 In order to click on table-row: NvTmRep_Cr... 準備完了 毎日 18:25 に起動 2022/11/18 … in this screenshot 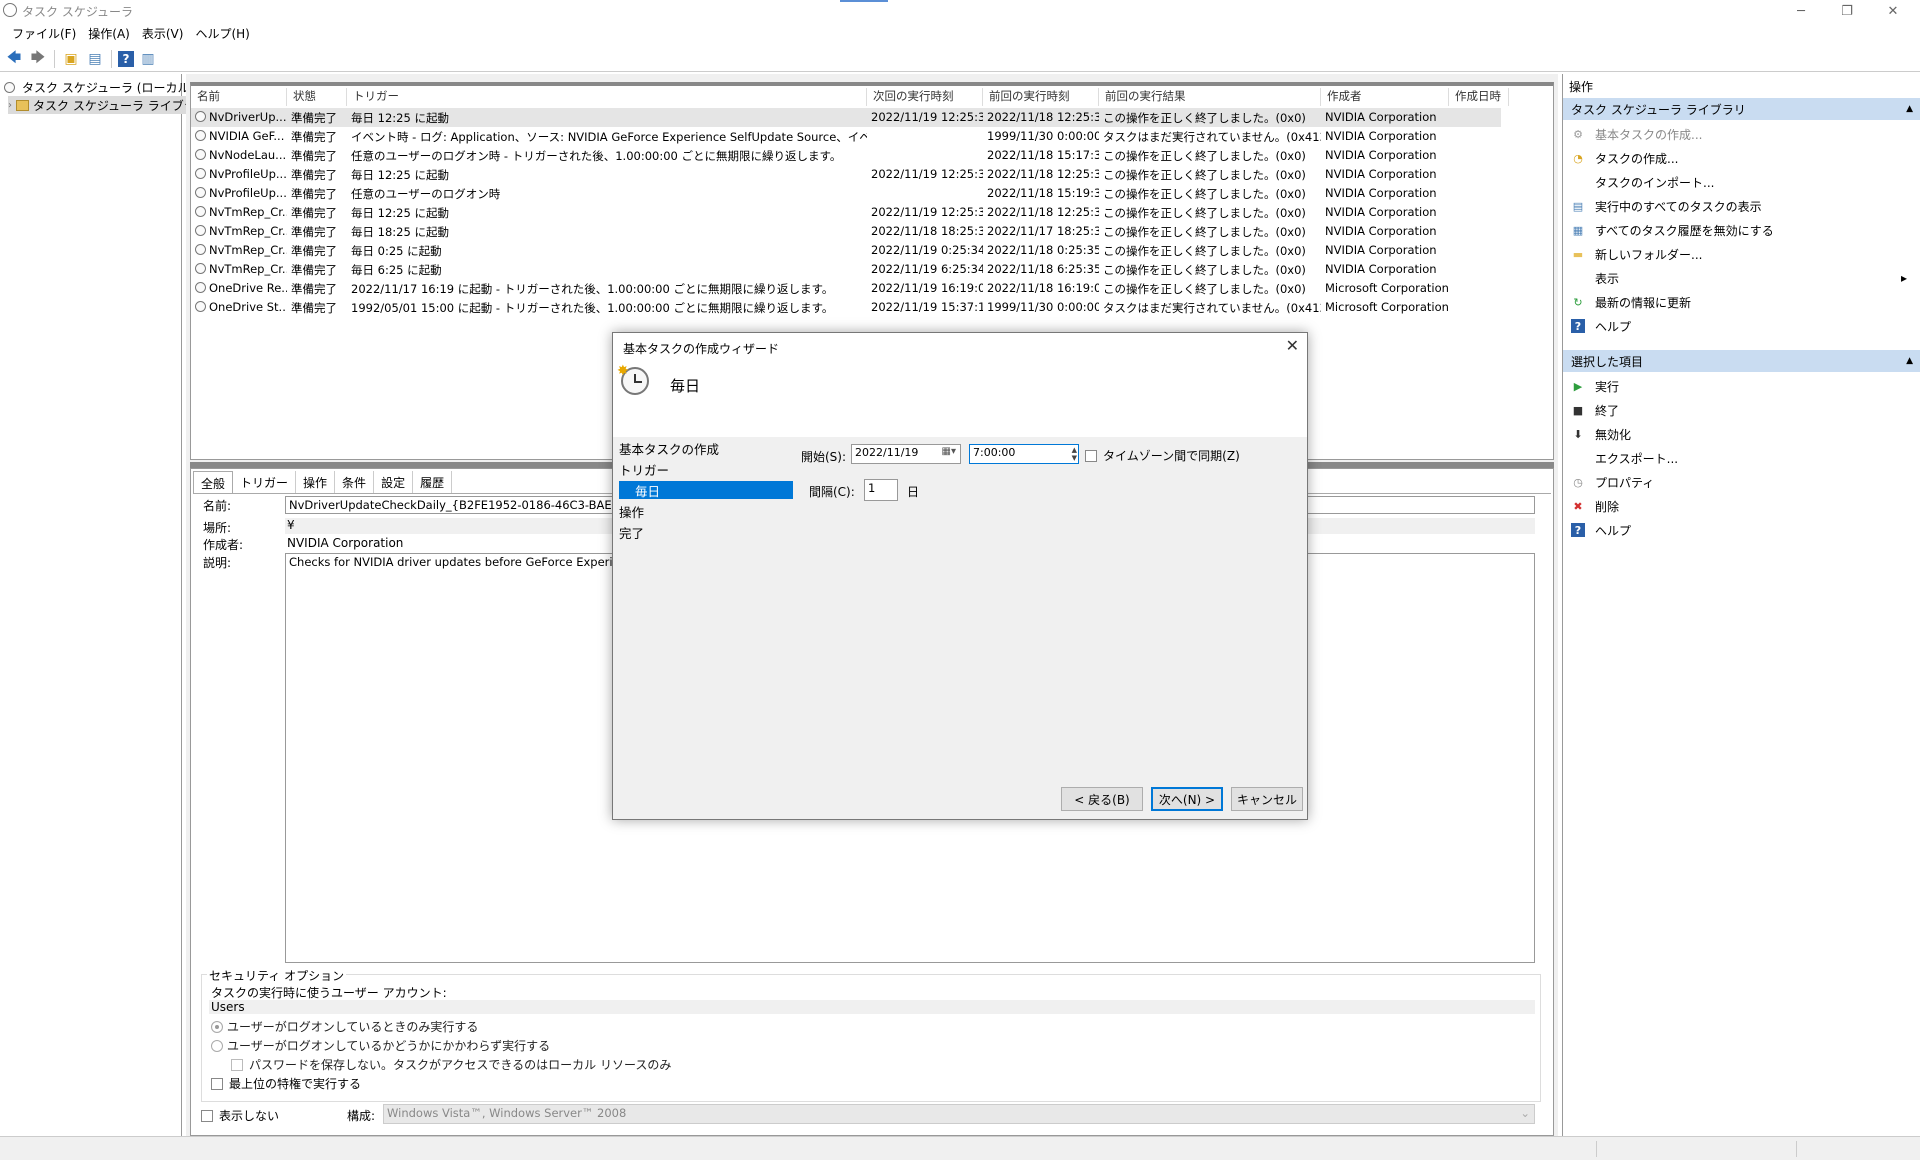, I will do `click(846, 231)`.